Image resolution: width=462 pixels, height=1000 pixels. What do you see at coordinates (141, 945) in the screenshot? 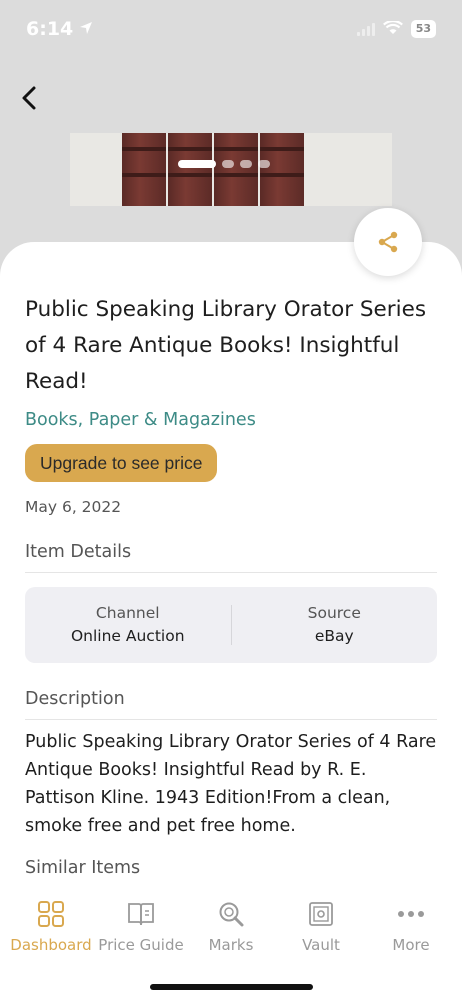
I see `tab-label: Price Guide` at bounding box center [141, 945].